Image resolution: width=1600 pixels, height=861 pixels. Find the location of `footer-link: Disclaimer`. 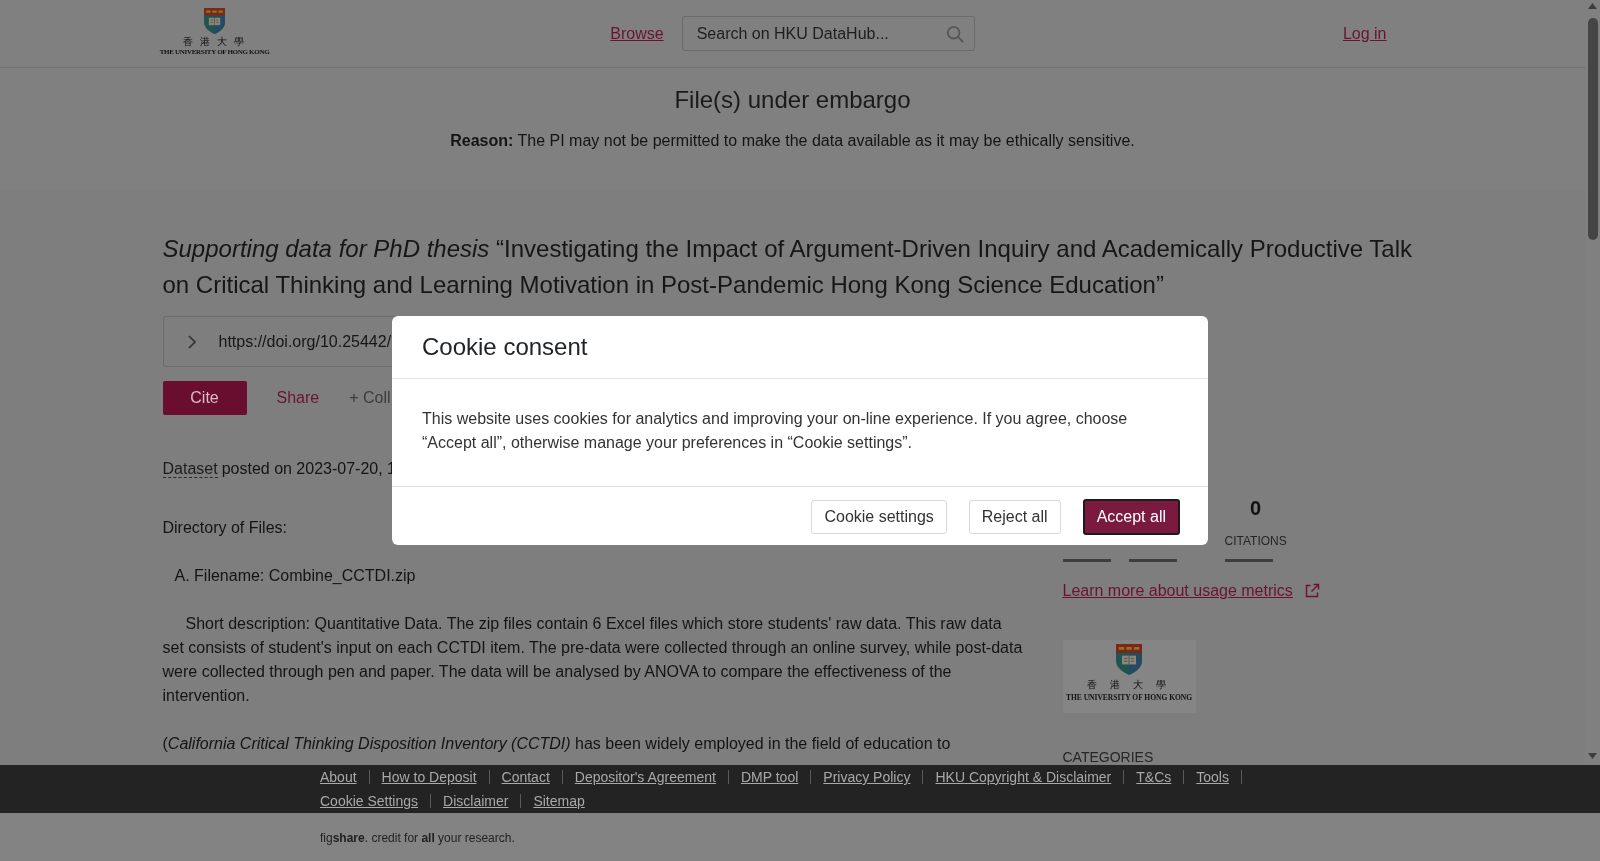

footer-link: Disclaimer is located at coordinates (476, 801).